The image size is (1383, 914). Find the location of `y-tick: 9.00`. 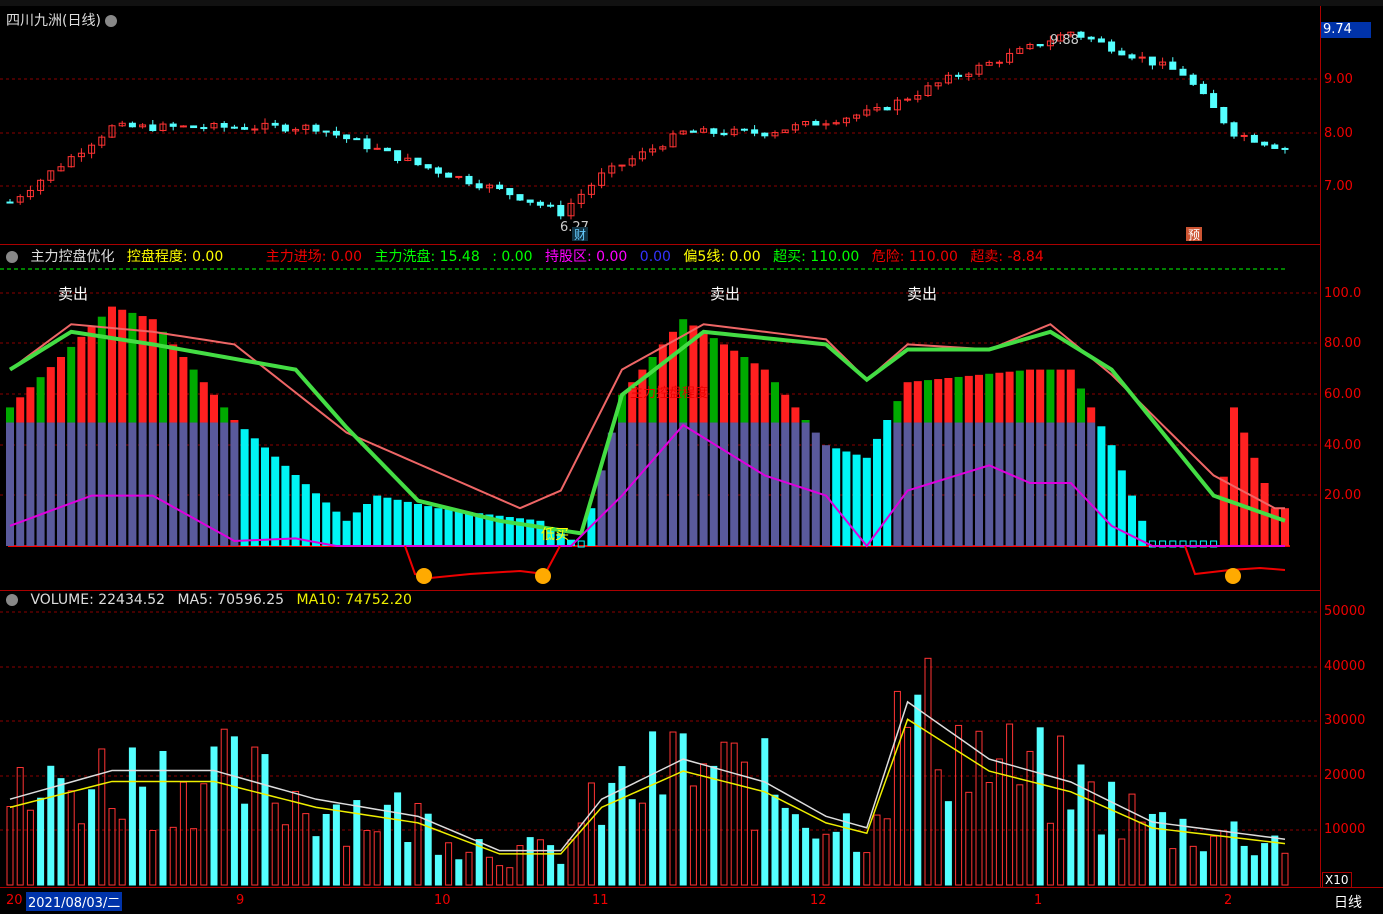

y-tick: 9.00 is located at coordinates (1338, 79).